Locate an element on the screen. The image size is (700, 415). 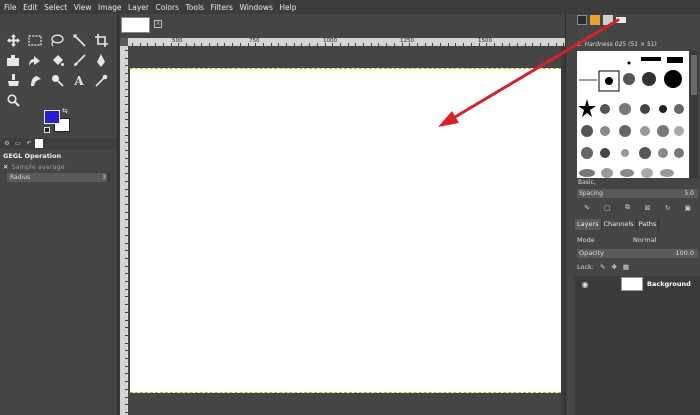
foreground-color-swatch is located at coordinates (52, 117).